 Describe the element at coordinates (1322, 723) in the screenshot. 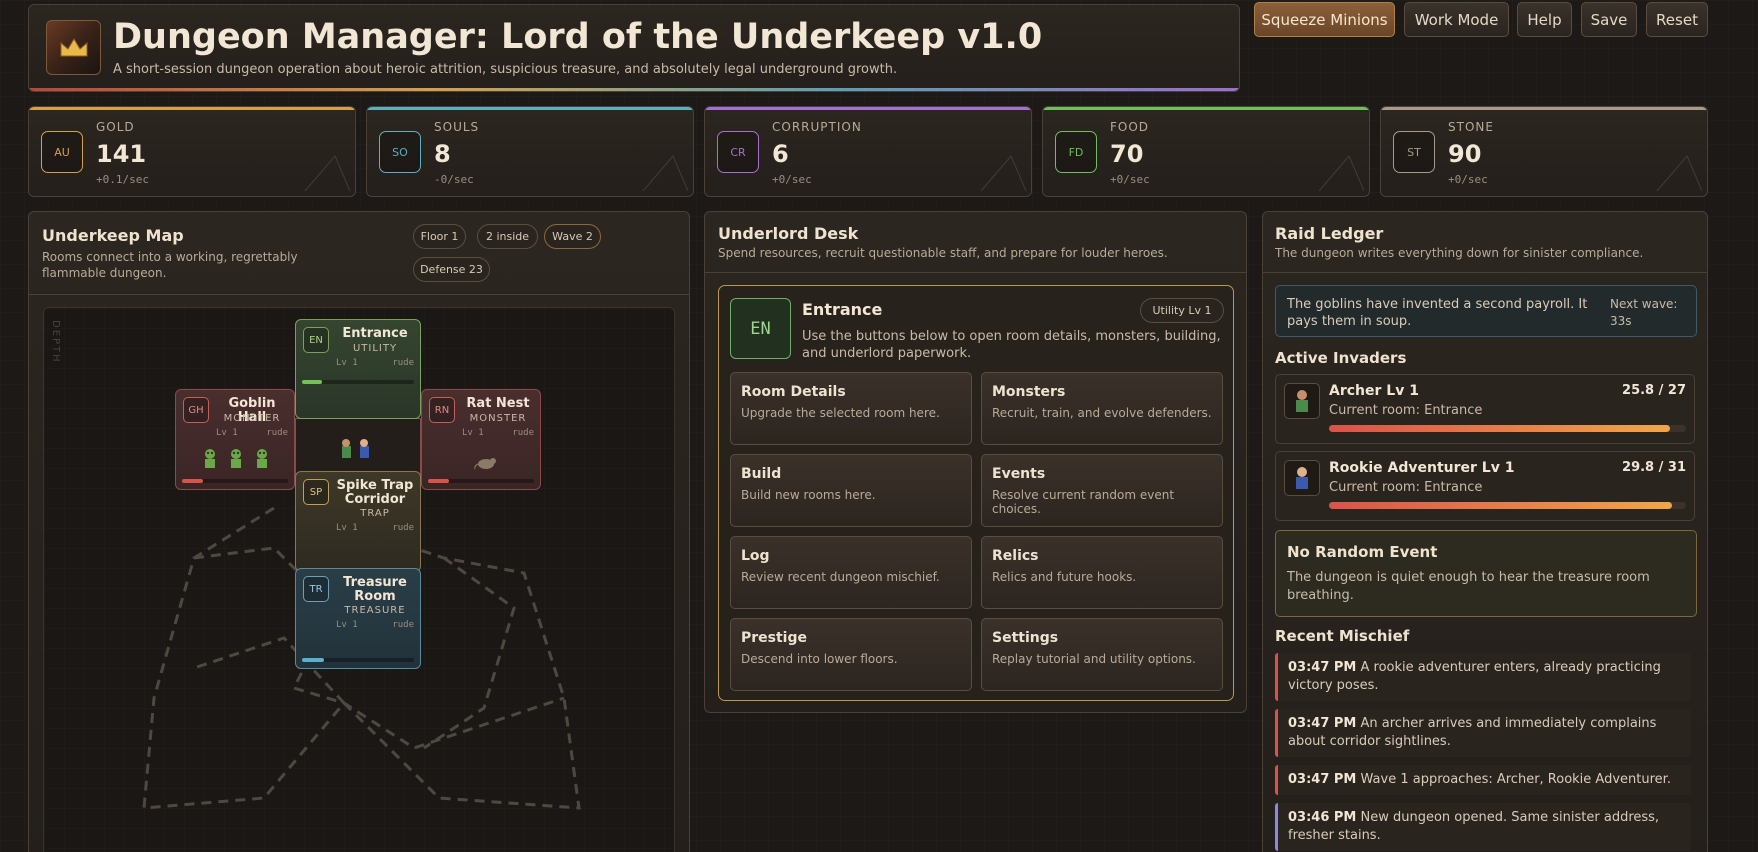

I see `log-time: 03:47 PM` at that location.